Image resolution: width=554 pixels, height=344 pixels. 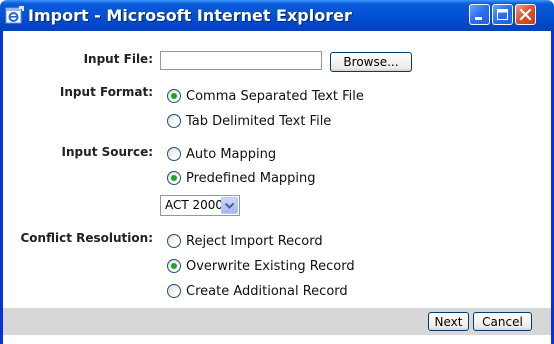 I want to click on chevron-down-icon, so click(x=229, y=205).